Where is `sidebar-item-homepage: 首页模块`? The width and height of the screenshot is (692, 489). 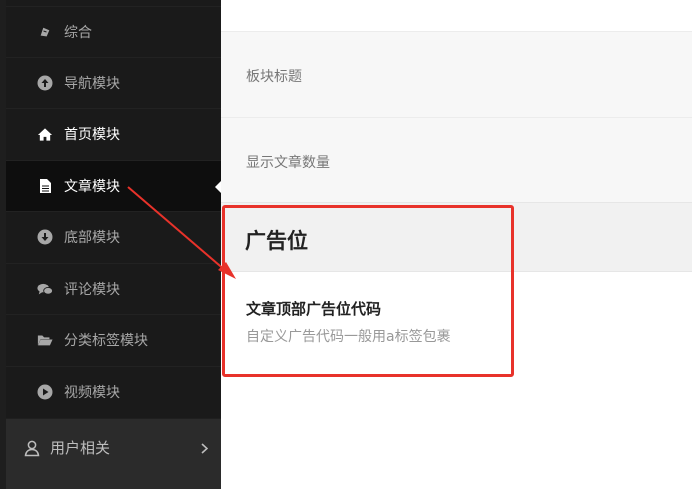
sidebar-item-homepage: 首页模块 is located at coordinates (113, 133).